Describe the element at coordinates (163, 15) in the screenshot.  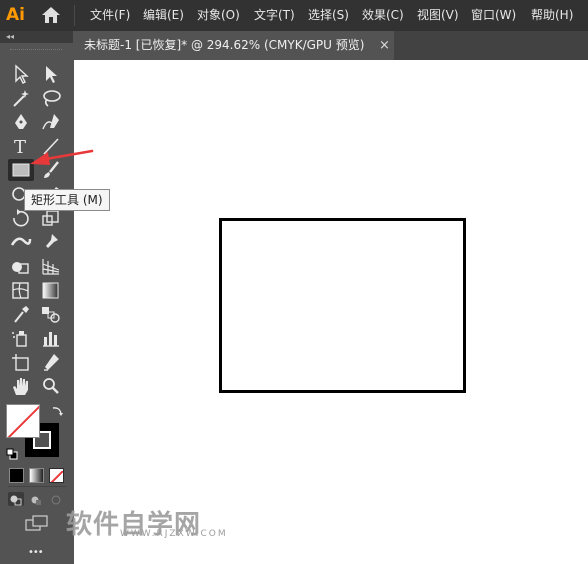
I see `menu-edit: 编辑(E)` at that location.